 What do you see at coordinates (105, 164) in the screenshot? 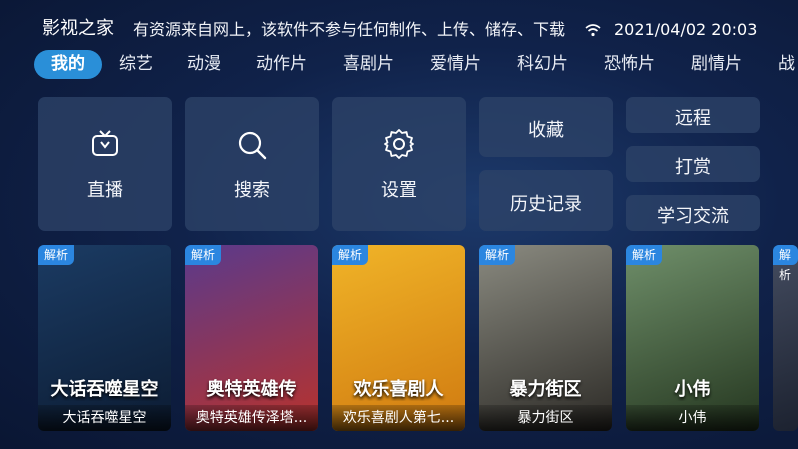
I see `live-tile: 直播` at bounding box center [105, 164].